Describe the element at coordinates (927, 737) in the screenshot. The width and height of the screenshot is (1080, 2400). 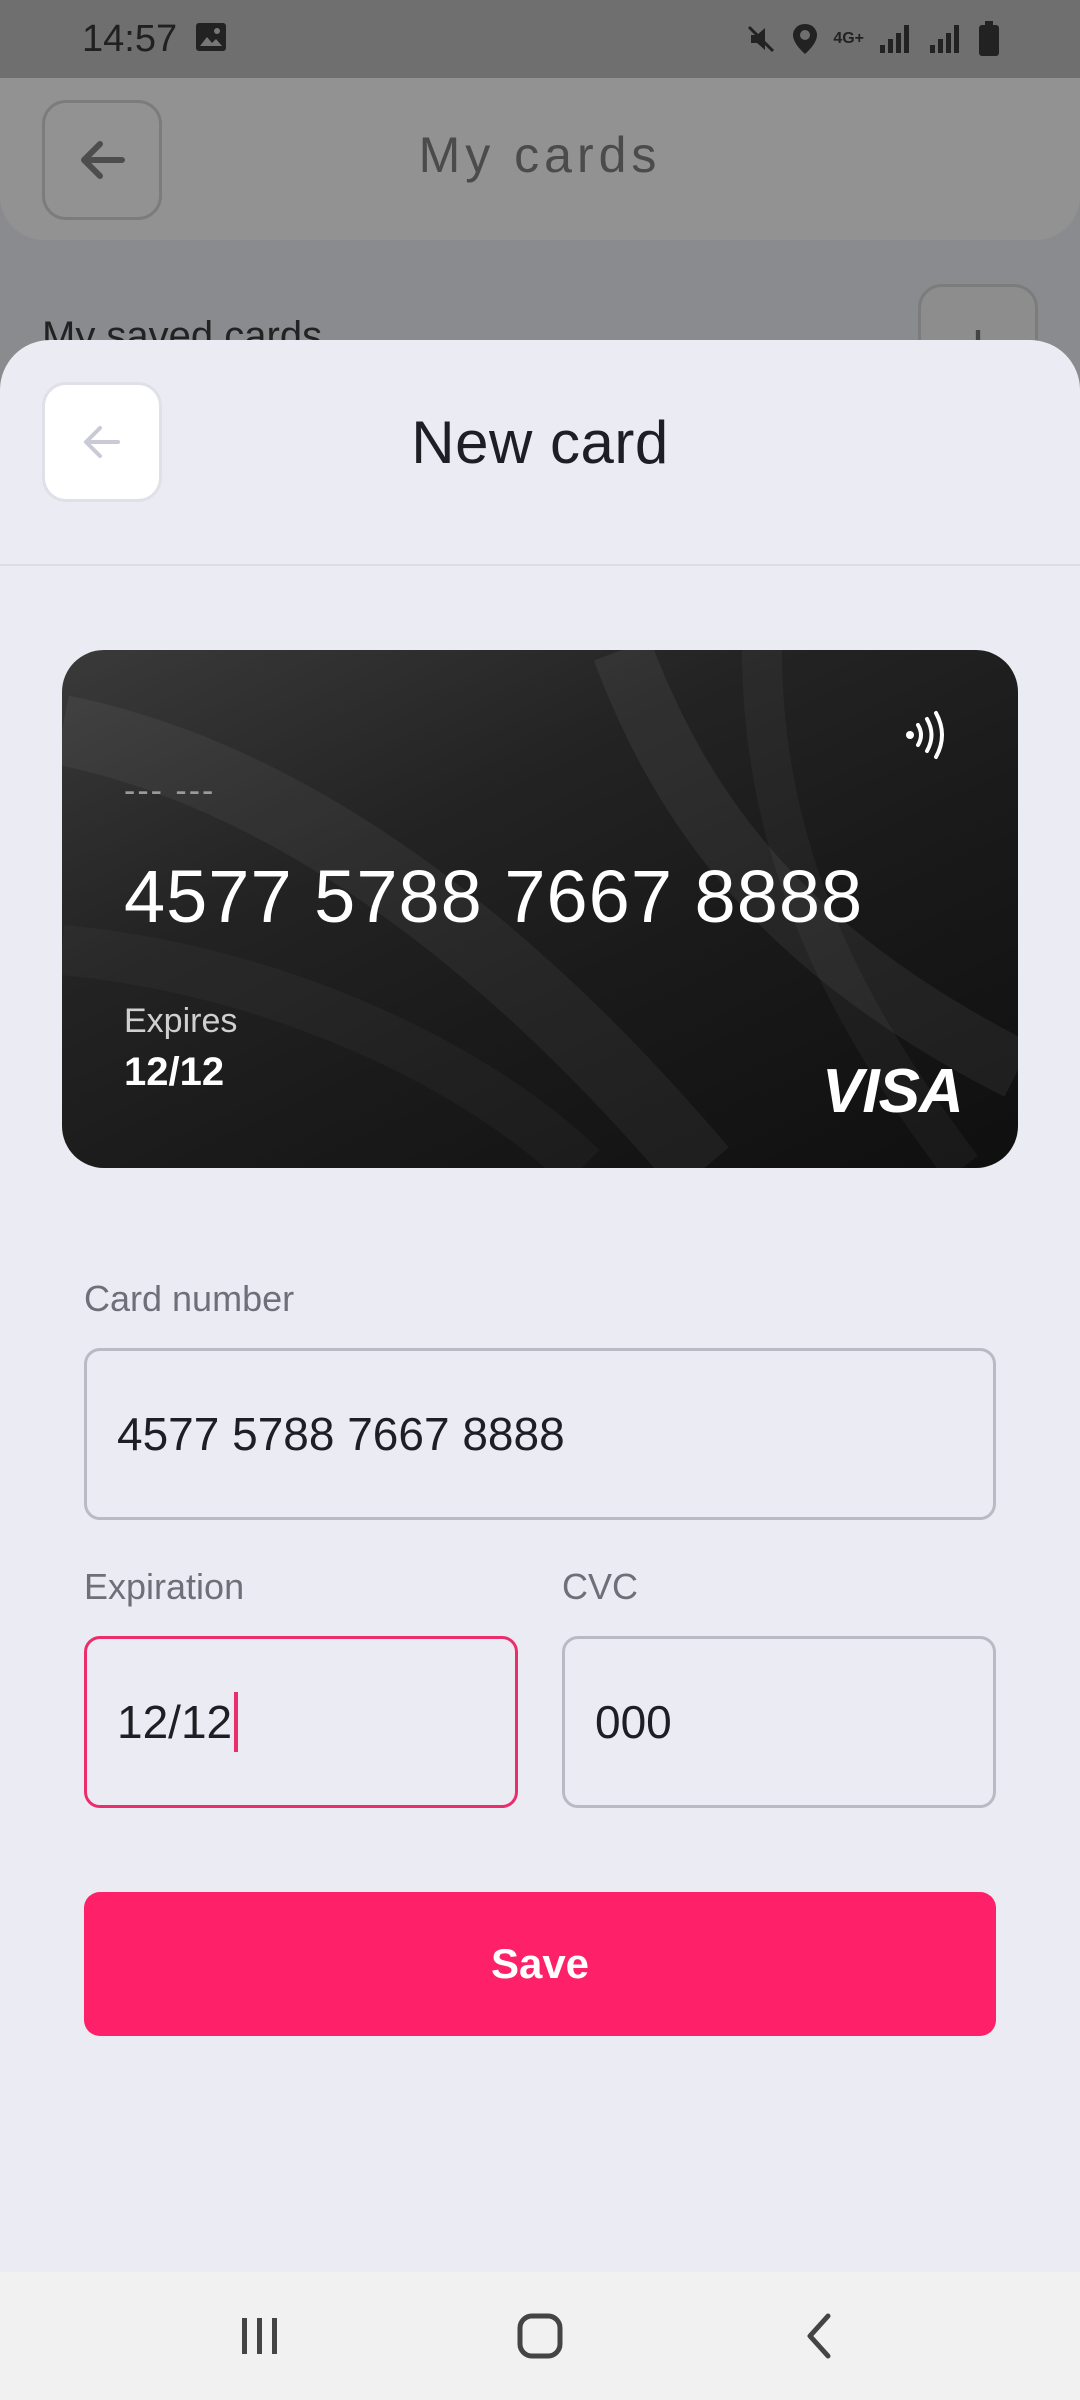
I see `contactless-icon` at that location.